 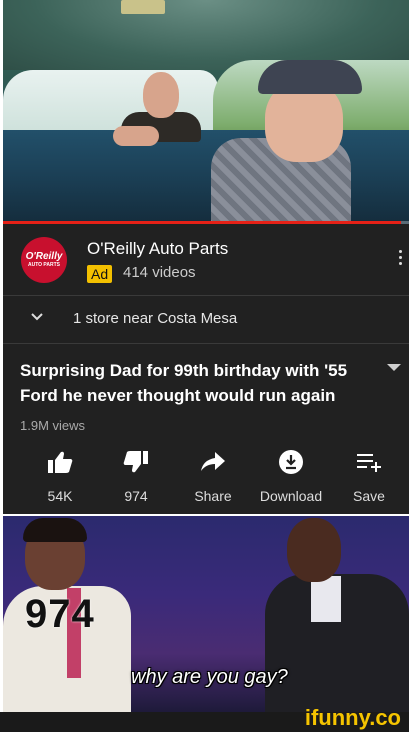 What do you see at coordinates (213, 476) in the screenshot?
I see `share-button: Share` at bounding box center [213, 476].